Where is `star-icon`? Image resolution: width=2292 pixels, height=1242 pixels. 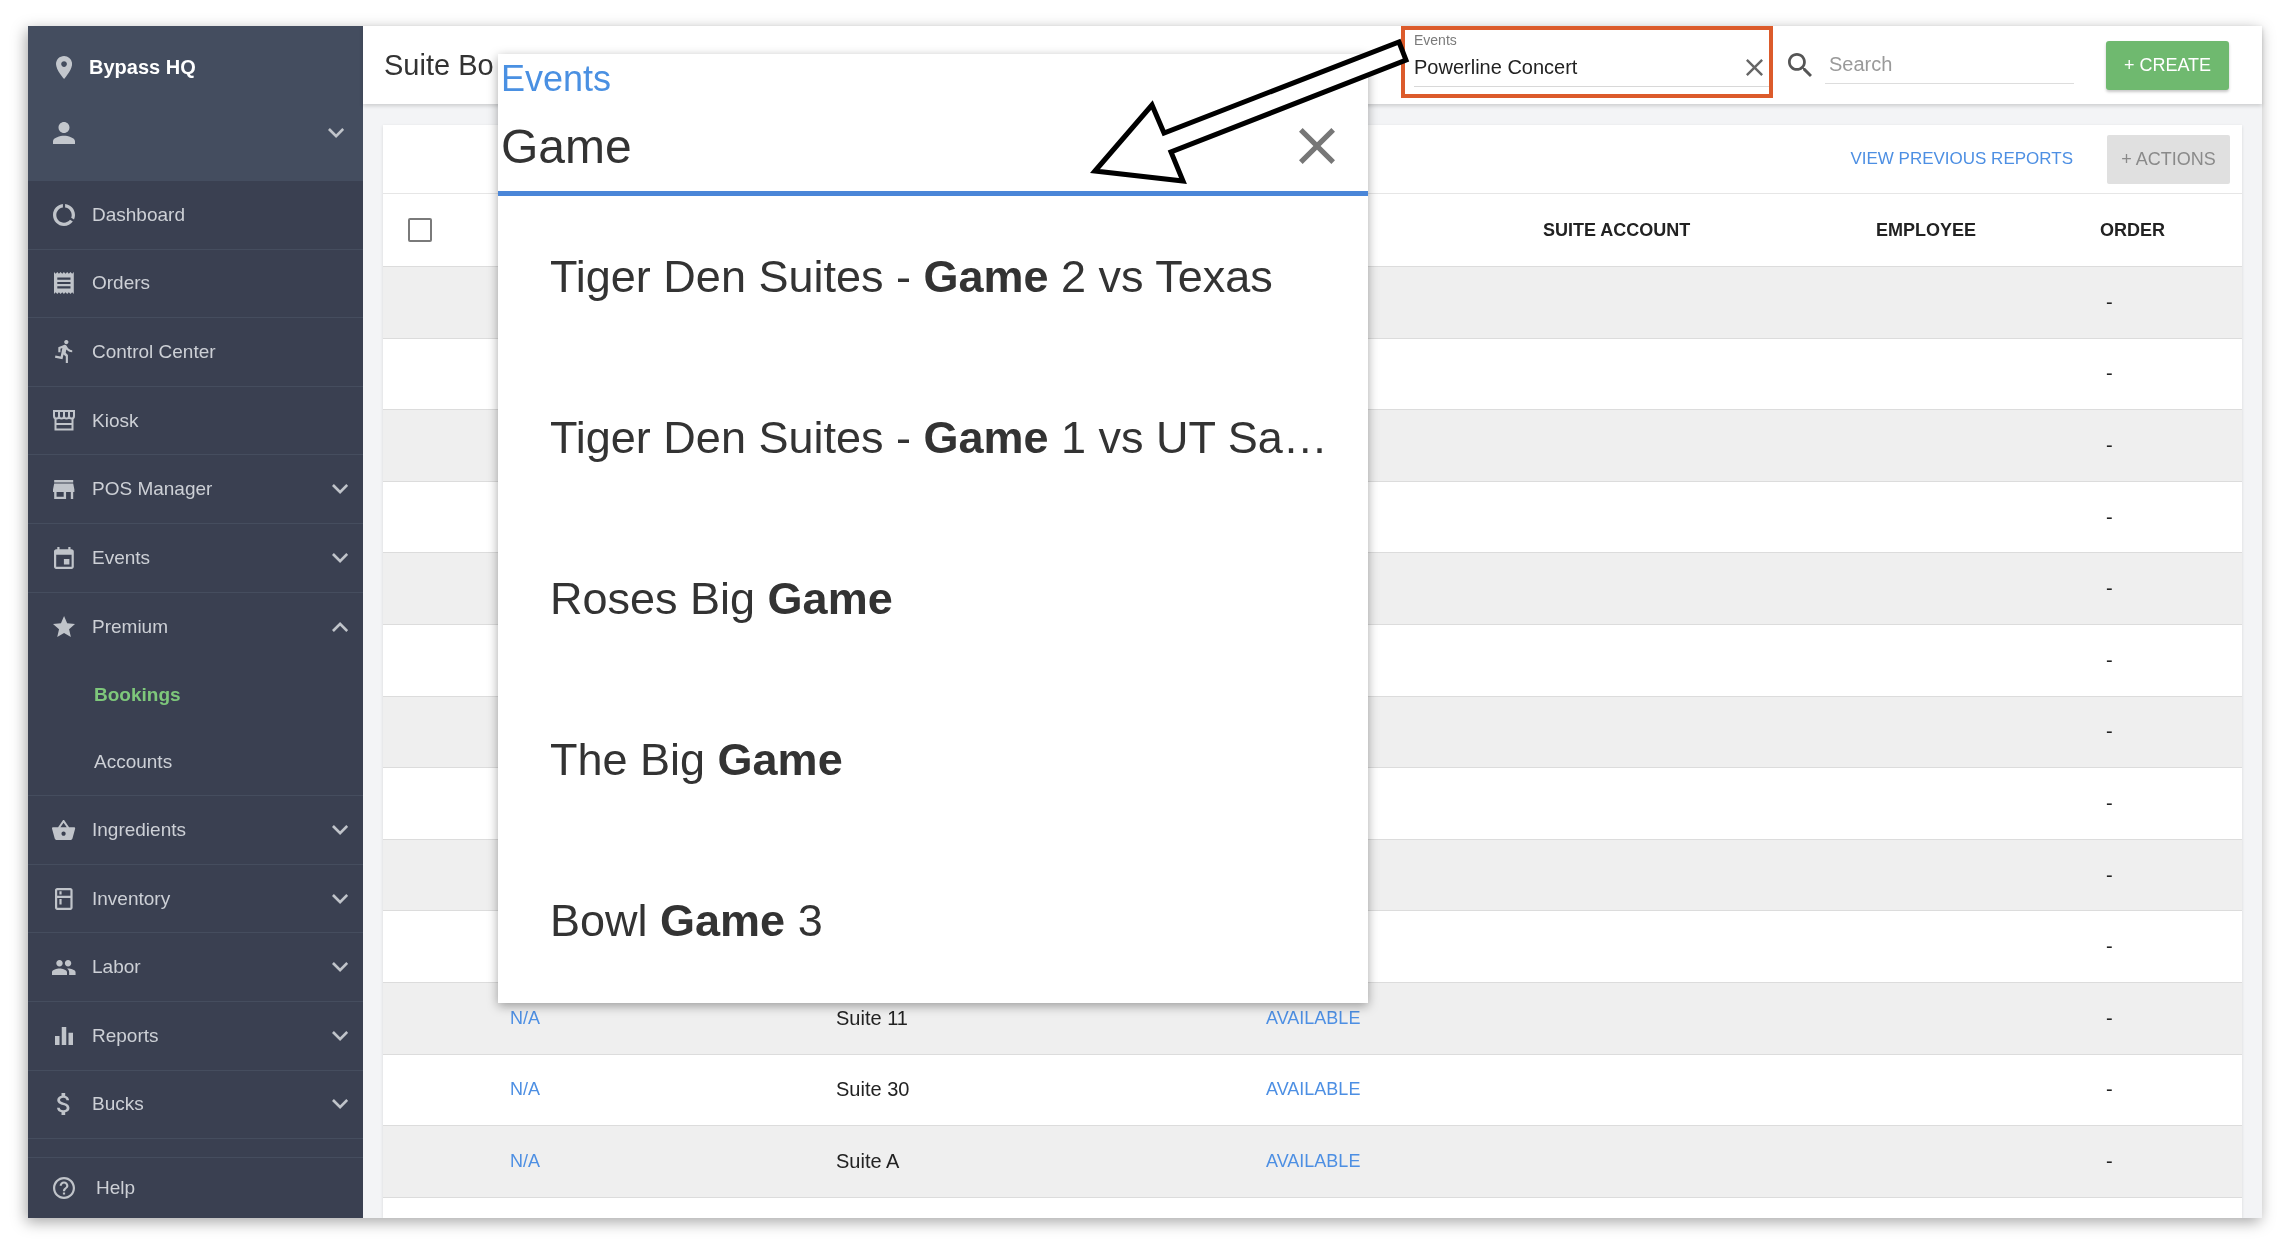 star-icon is located at coordinates (64, 627).